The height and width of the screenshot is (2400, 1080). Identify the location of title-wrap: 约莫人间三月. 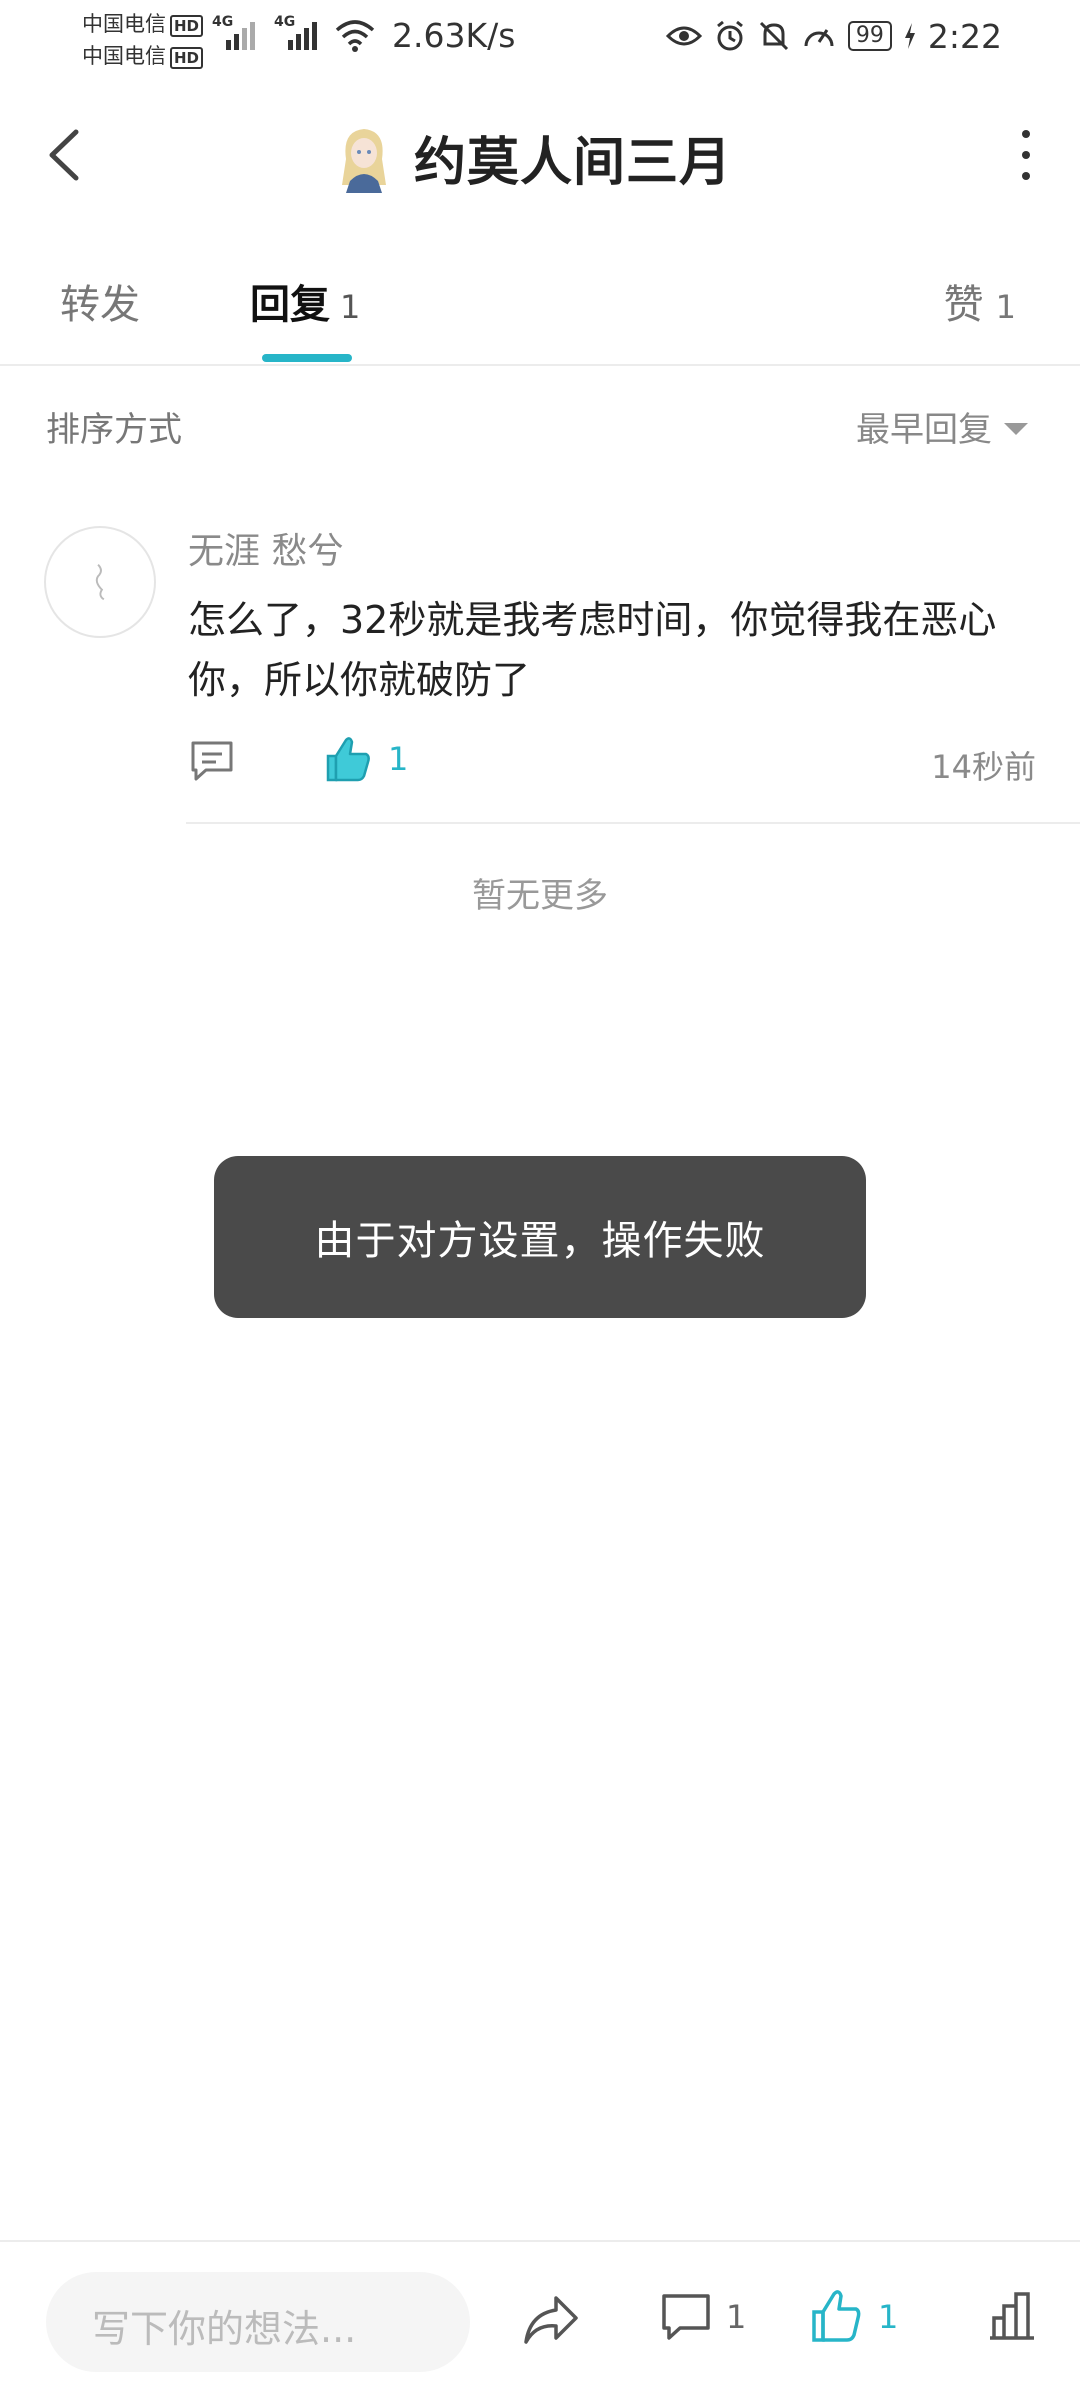
(532, 157).